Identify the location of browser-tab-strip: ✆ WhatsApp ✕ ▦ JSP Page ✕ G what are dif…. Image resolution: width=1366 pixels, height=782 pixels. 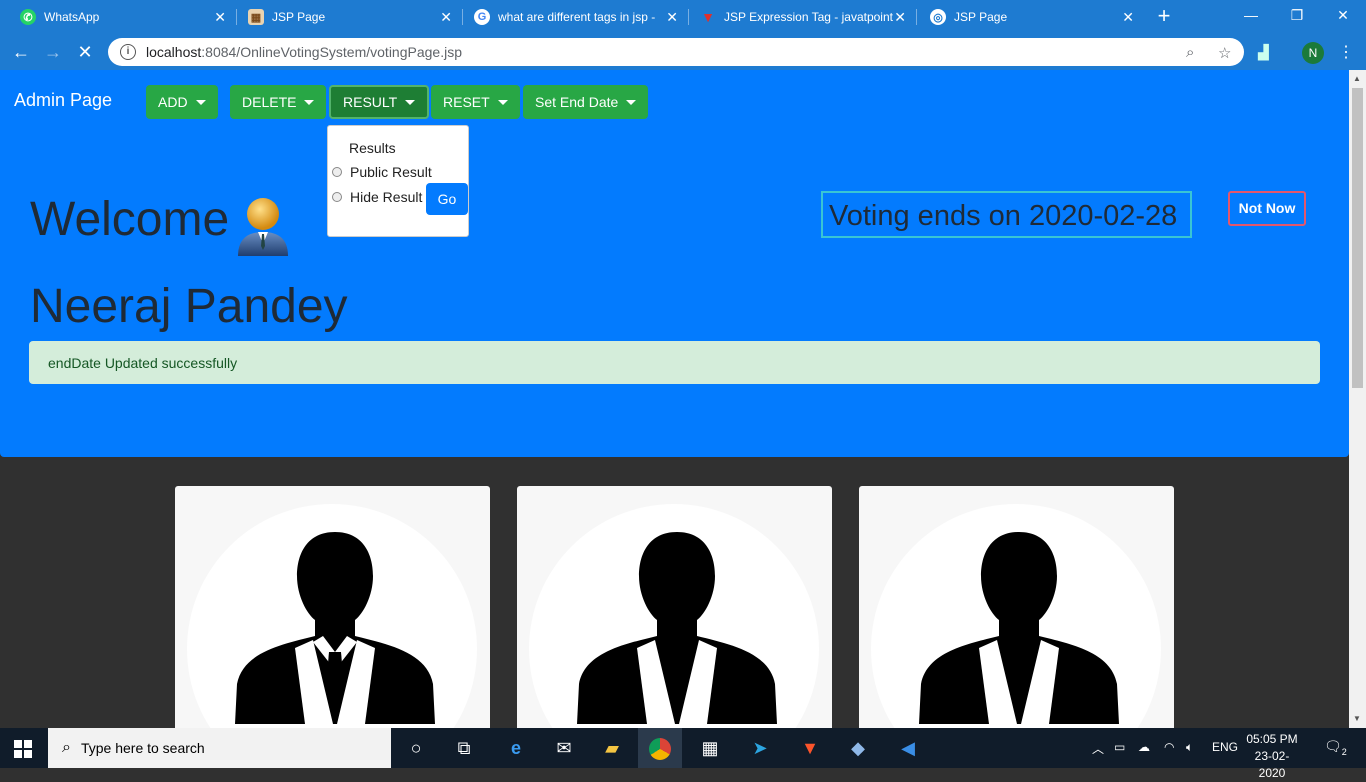
(683, 17).